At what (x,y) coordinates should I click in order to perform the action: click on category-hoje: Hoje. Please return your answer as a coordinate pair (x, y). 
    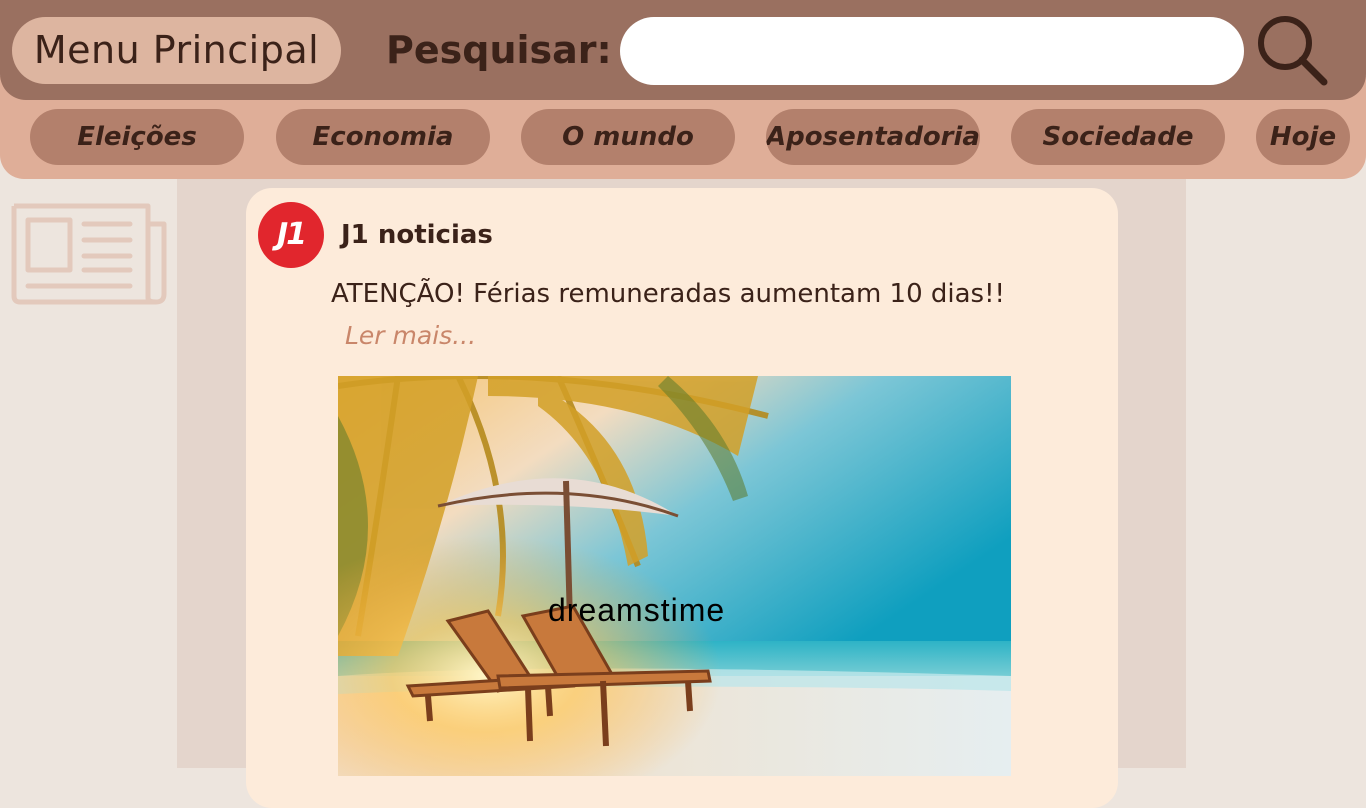
    Looking at the image, I should click on (1303, 137).